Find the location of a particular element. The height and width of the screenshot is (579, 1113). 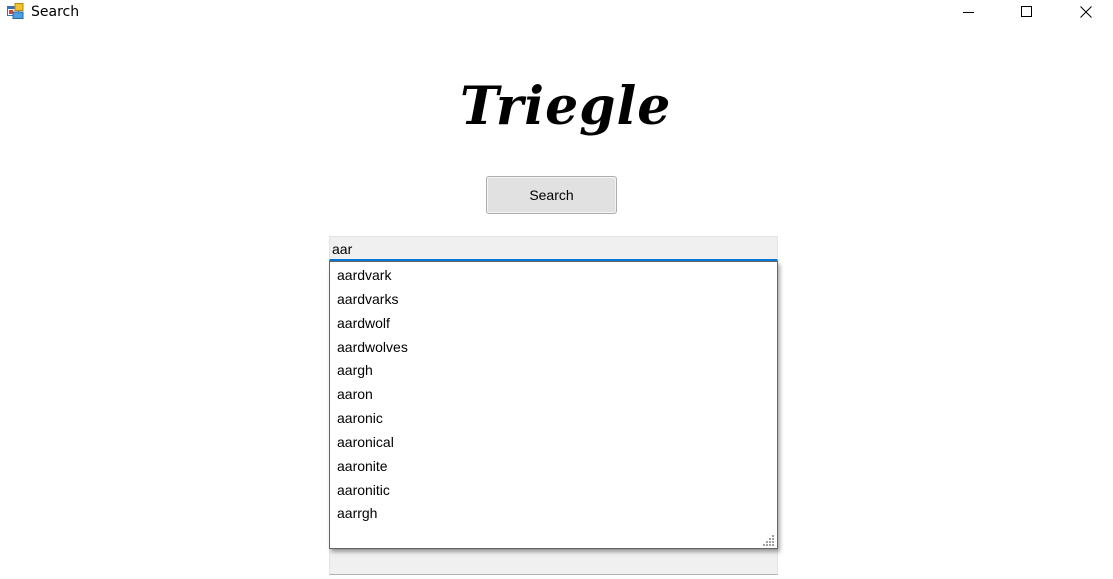

app-window-icon is located at coordinates (15, 11).